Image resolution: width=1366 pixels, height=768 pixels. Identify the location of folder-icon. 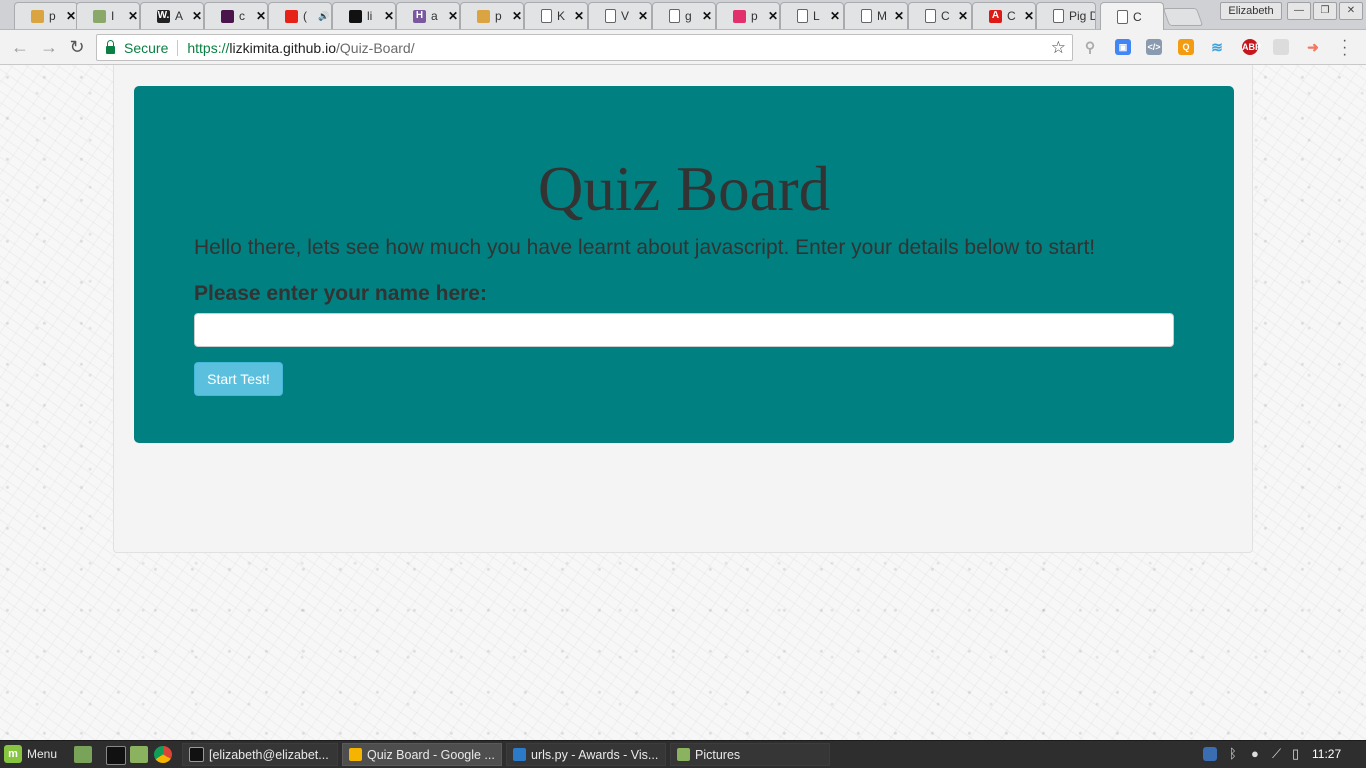
(683, 754).